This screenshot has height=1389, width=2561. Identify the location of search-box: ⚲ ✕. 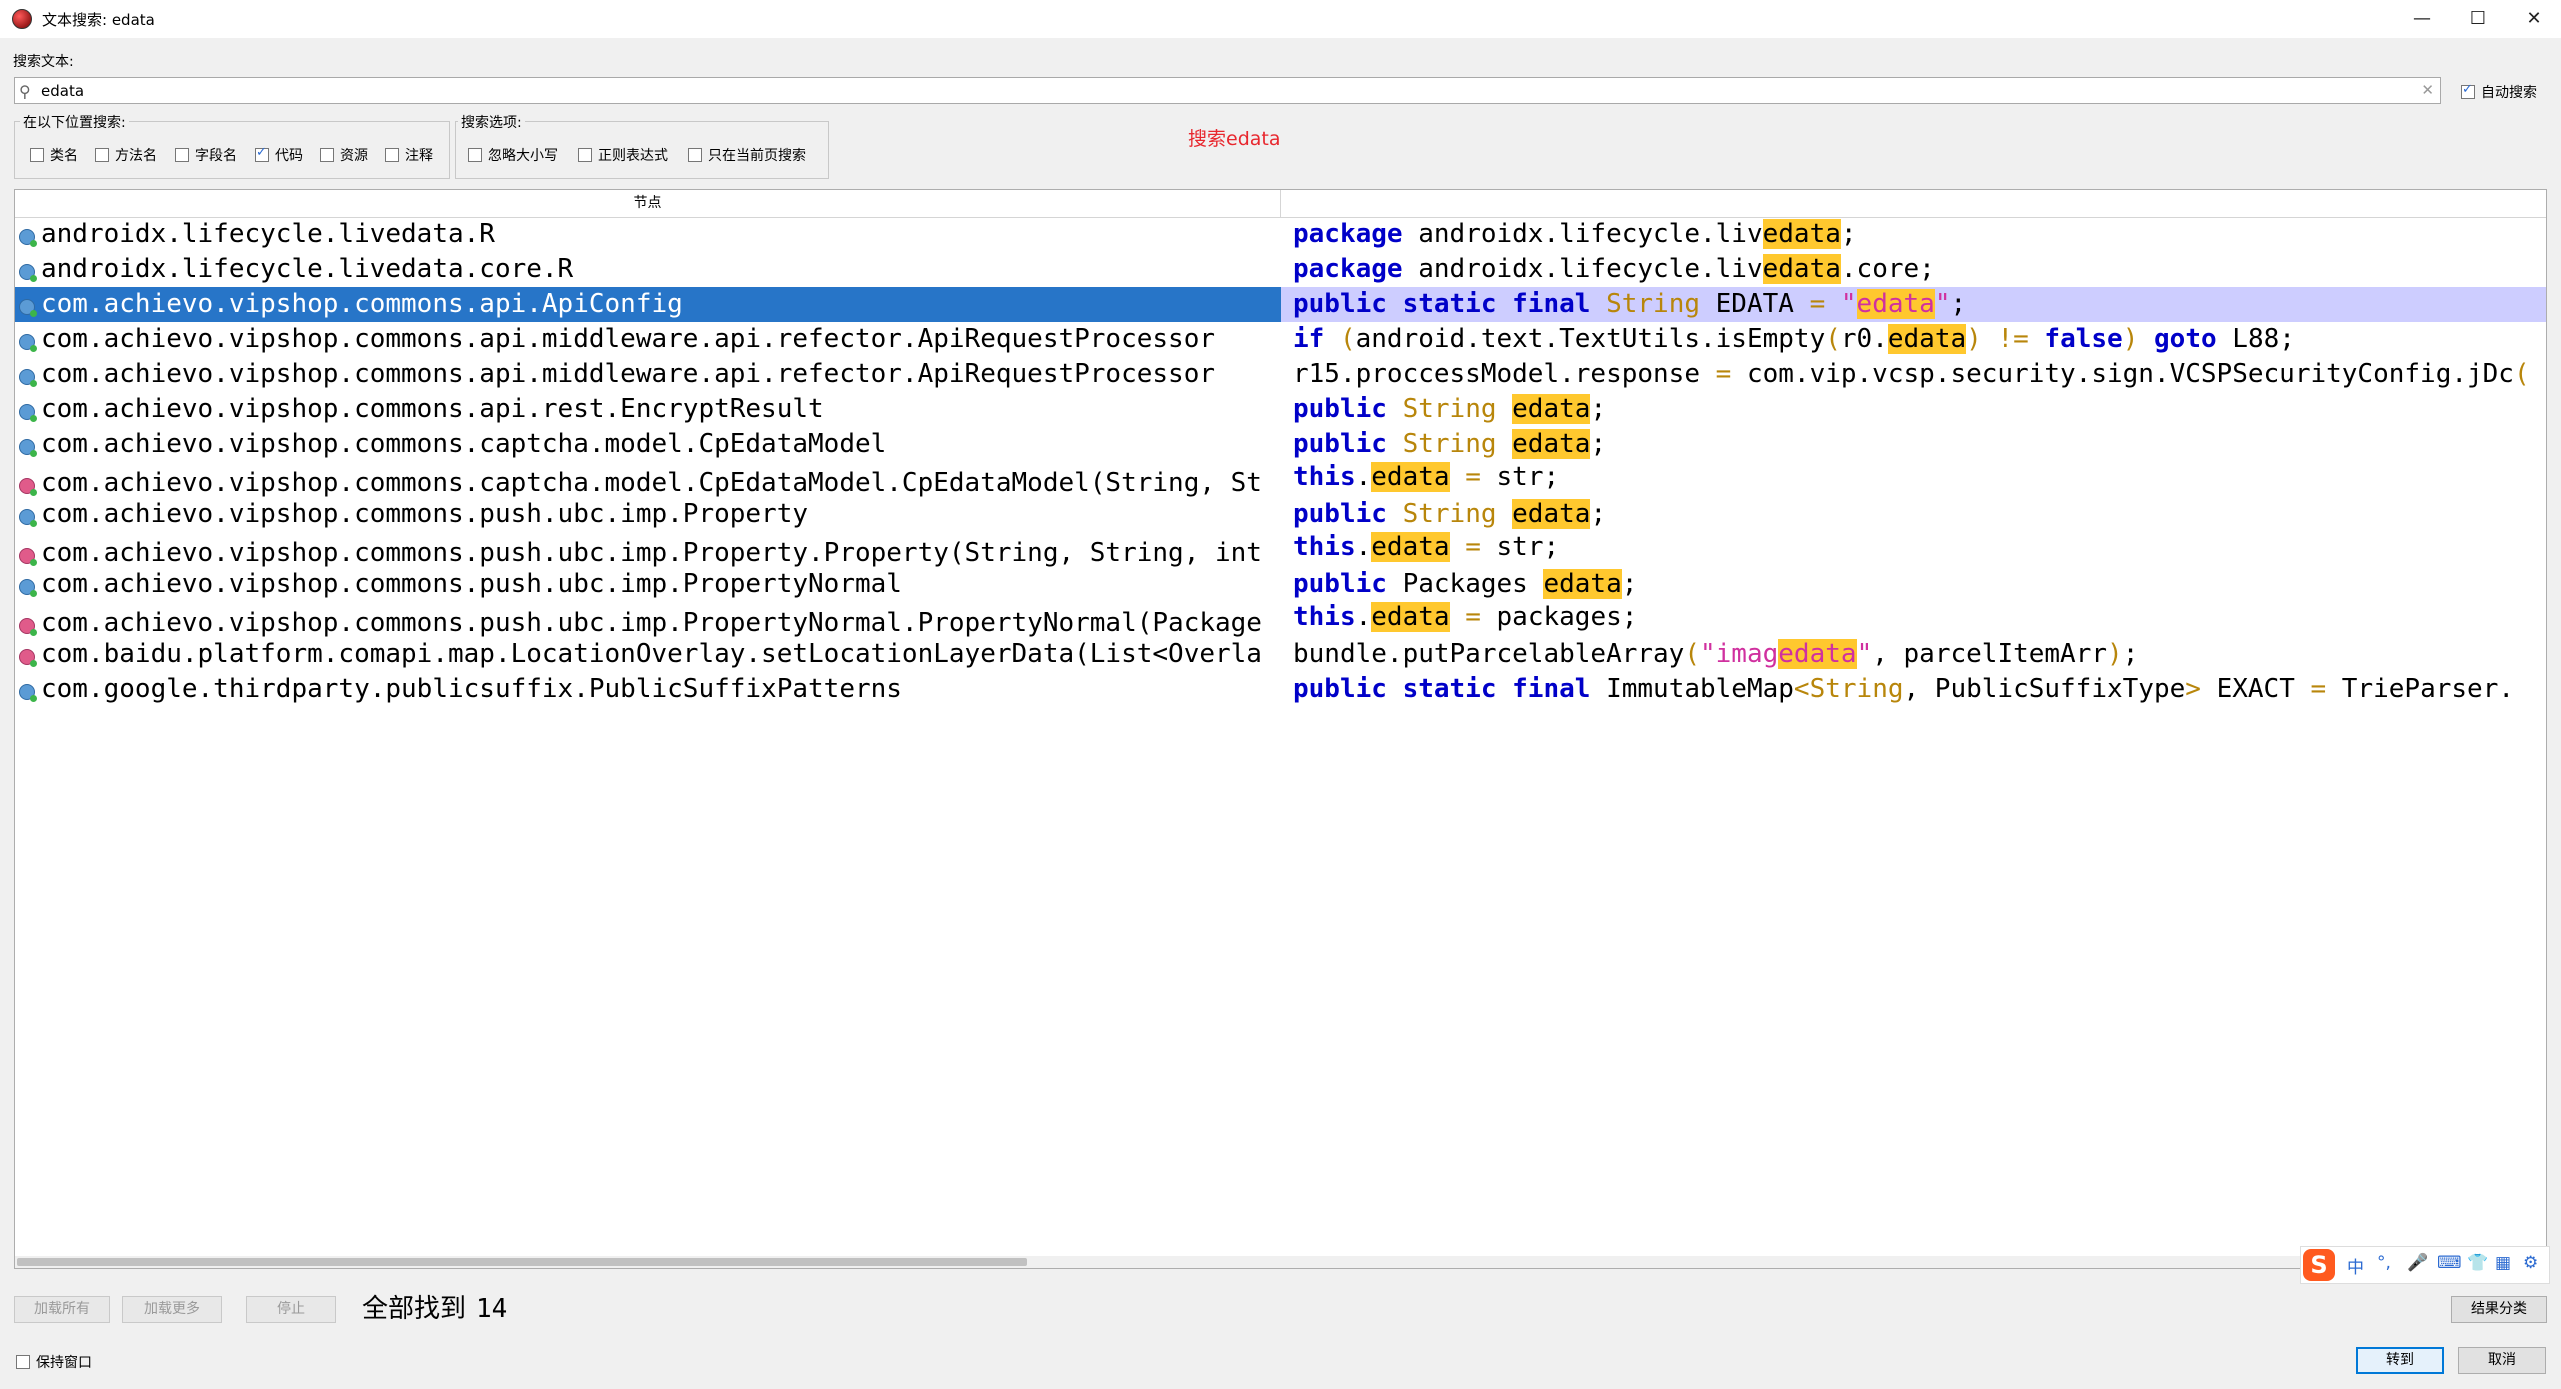
(1227, 90).